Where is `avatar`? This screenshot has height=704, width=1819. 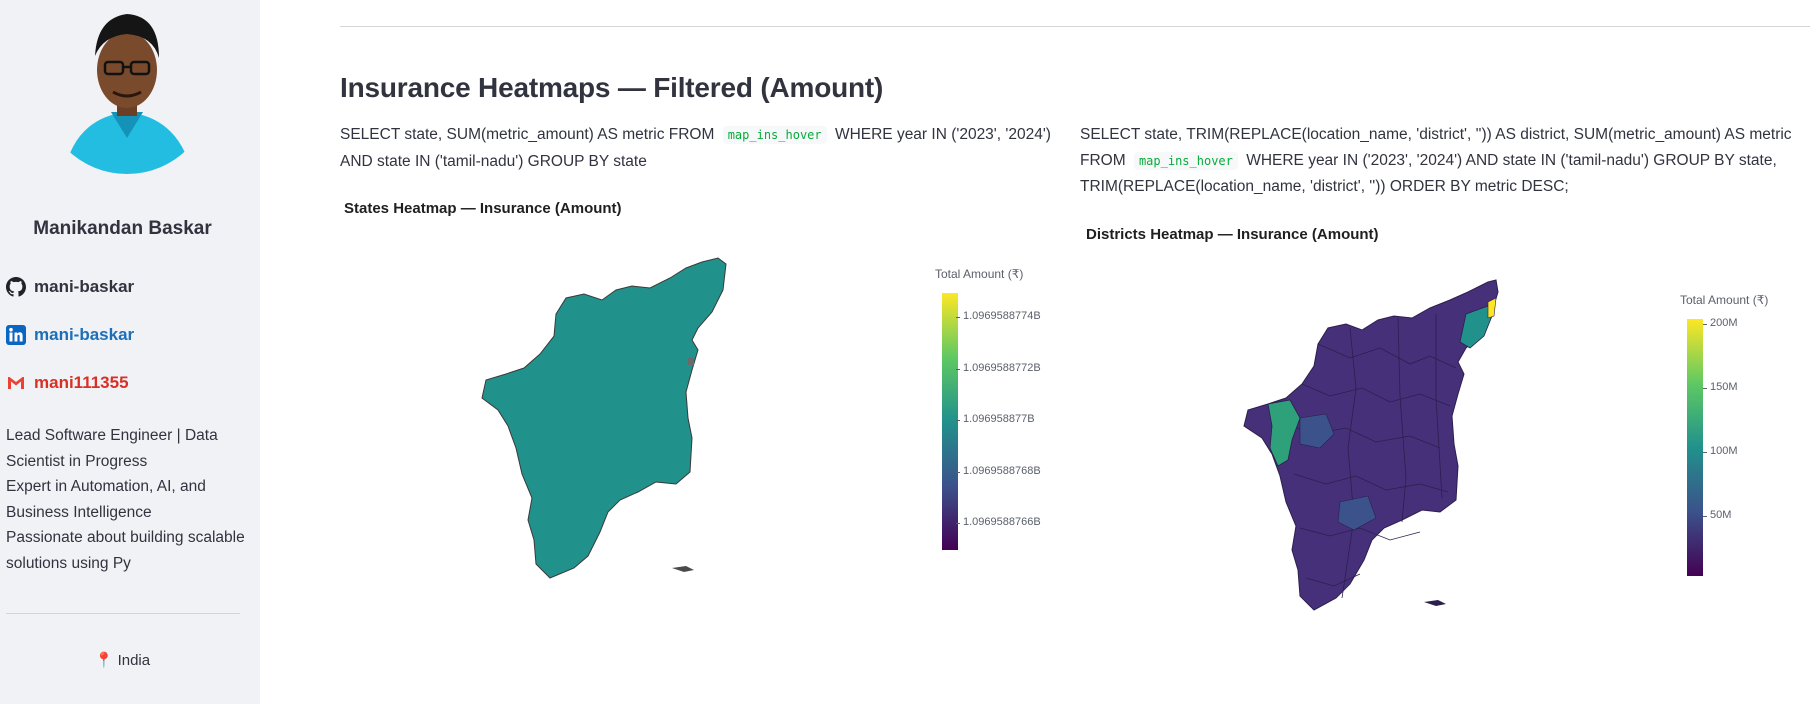
avatar is located at coordinates (127, 88).